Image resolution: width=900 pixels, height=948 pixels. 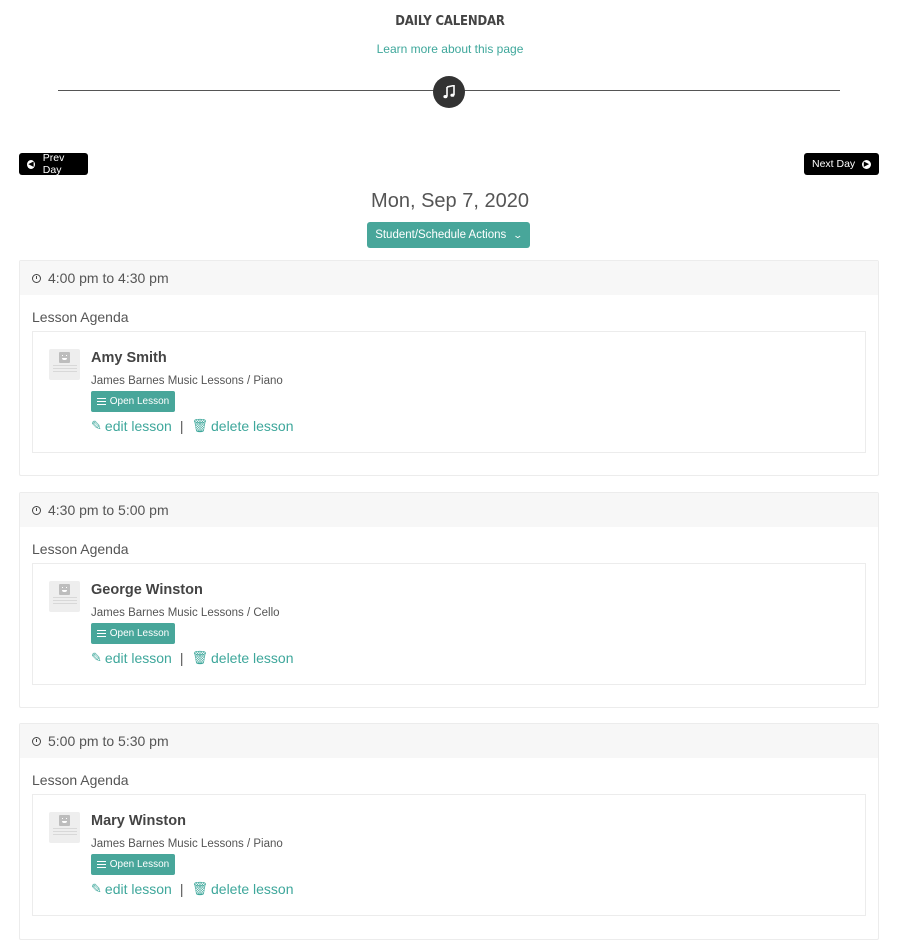 What do you see at coordinates (449, 278) in the screenshot?
I see `slot-header: 4:00 pm to 4:30 pm` at bounding box center [449, 278].